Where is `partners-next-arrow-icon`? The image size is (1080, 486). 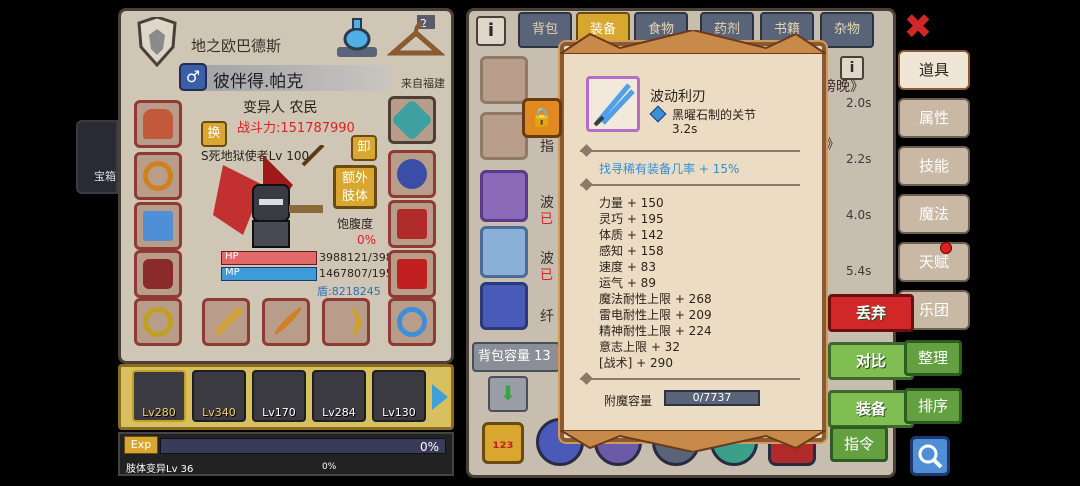
partners-next-arrow-icon is located at coordinates (440, 397).